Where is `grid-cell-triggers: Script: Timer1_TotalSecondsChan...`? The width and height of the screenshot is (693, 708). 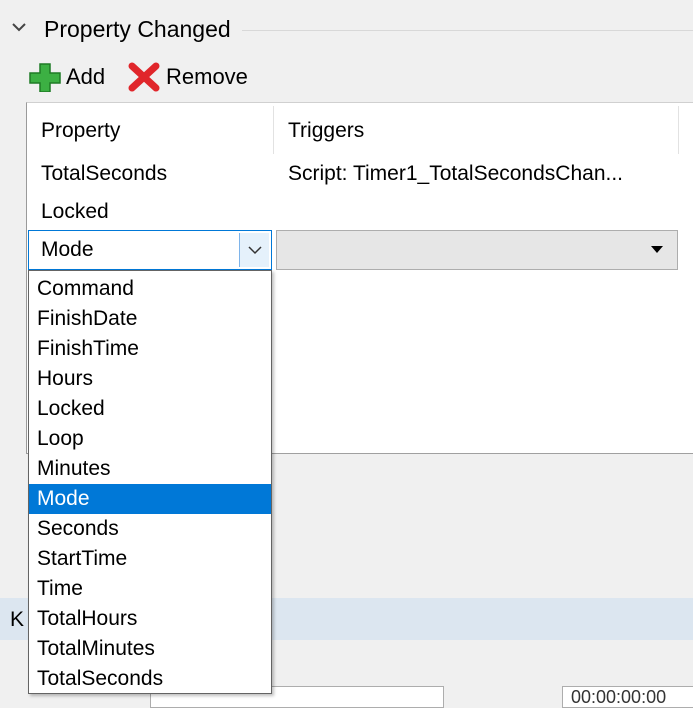
grid-cell-triggers: Script: Timer1_TotalSecondsChan... is located at coordinates (455, 174).